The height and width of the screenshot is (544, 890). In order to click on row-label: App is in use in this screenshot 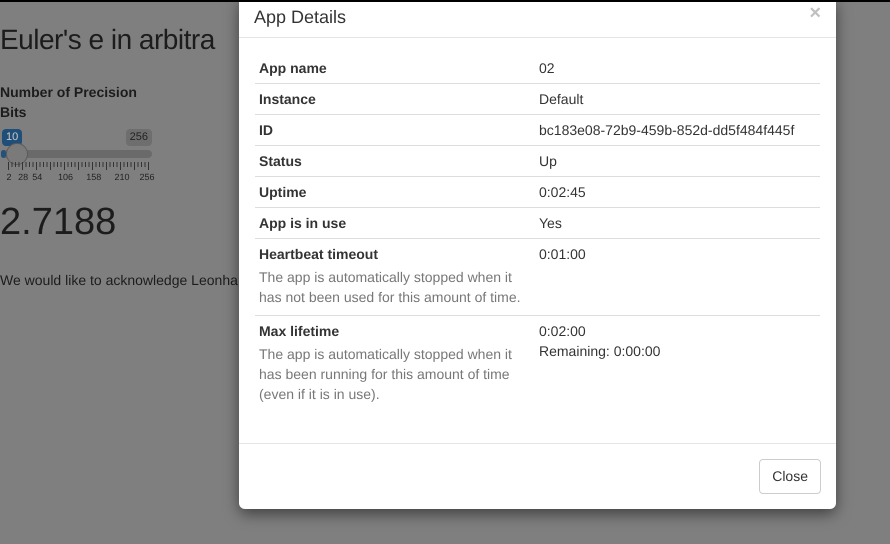, I will do `click(303, 223)`.